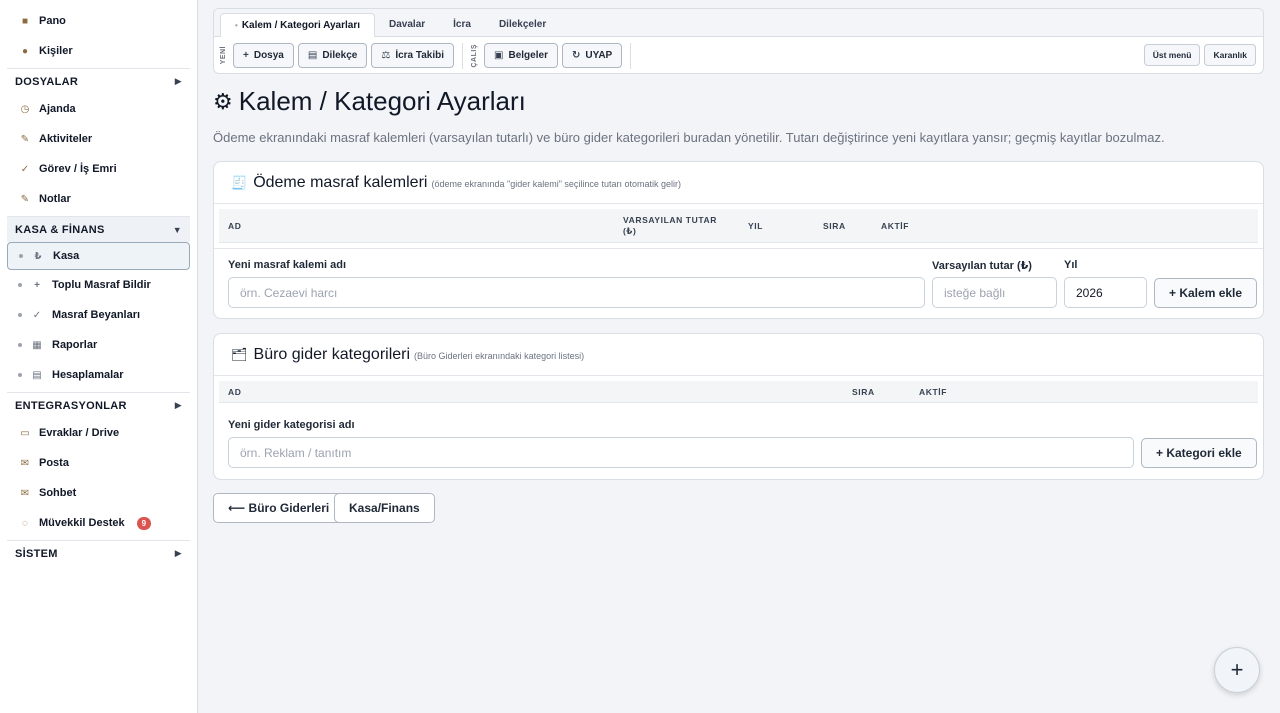 This screenshot has width=1280, height=713. I want to click on section-label: KASA & FİNANS, so click(60, 229).